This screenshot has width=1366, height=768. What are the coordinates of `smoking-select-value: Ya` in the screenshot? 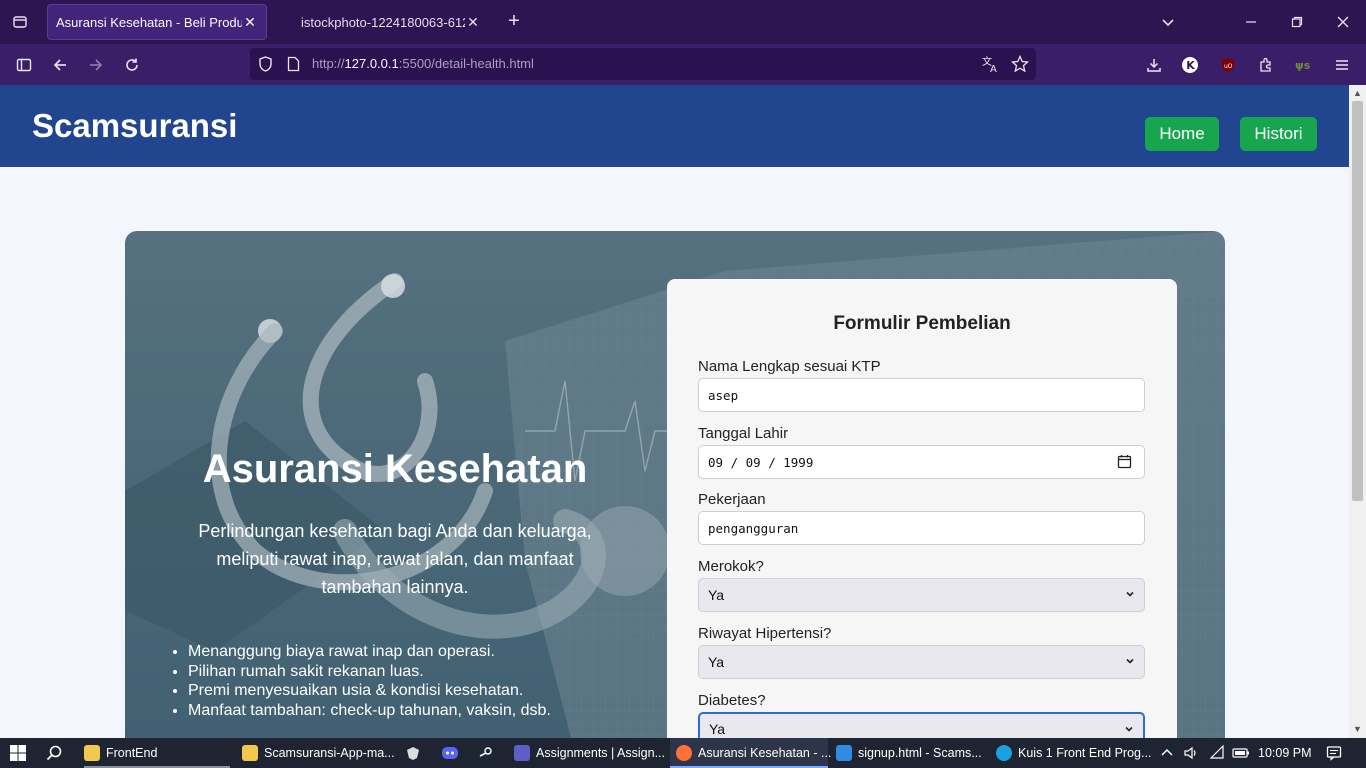 It's located at (716, 595).